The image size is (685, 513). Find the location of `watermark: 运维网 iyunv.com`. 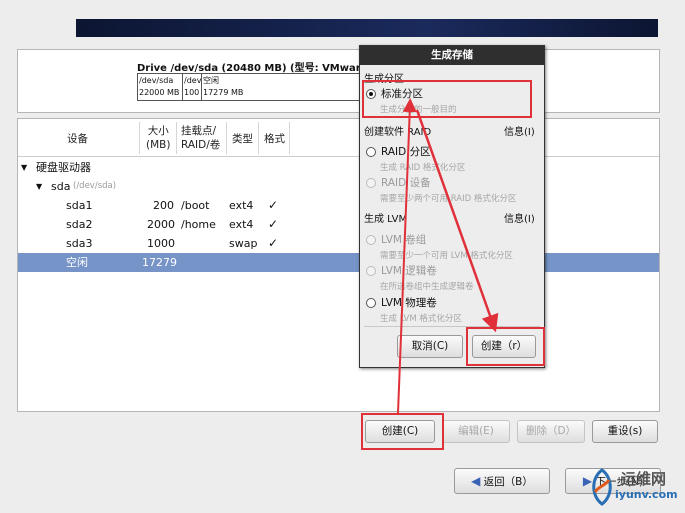

watermark: 运维网 iyunv.com is located at coordinates (634, 488).